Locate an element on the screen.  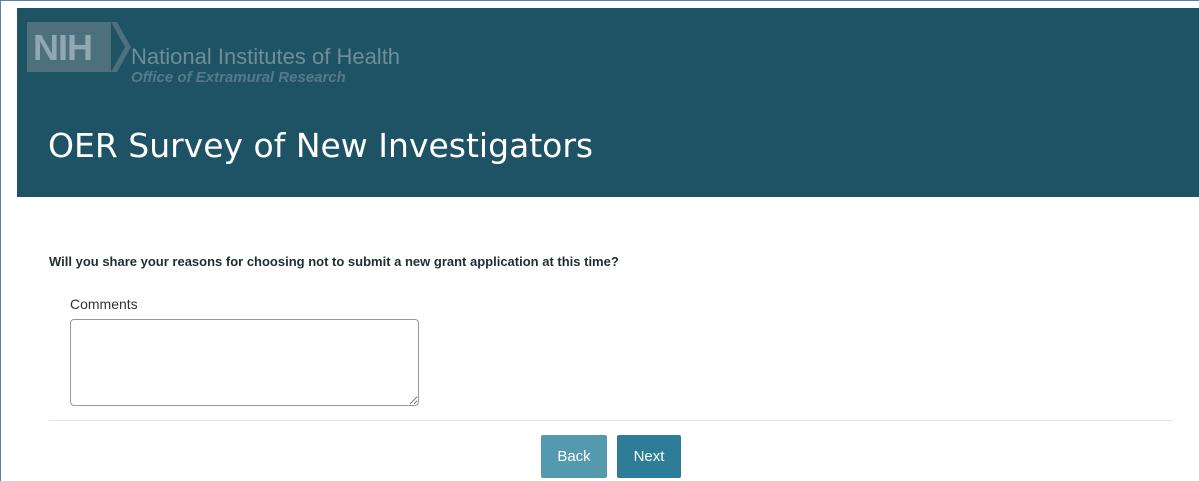
org-subtitle: Office of Extramural Research is located at coordinates (238, 77).